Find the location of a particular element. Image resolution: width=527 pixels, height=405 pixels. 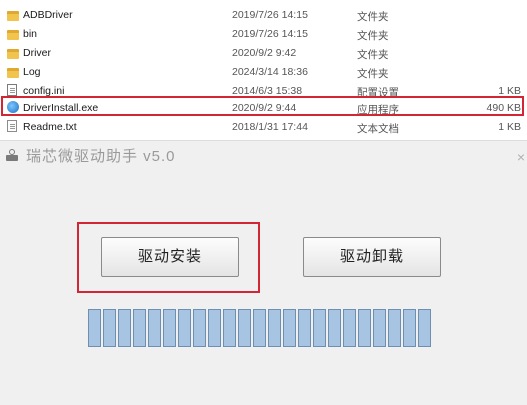

file-row-bin: bin 2019/7/26 14:15 文件夹 is located at coordinates (263, 34).